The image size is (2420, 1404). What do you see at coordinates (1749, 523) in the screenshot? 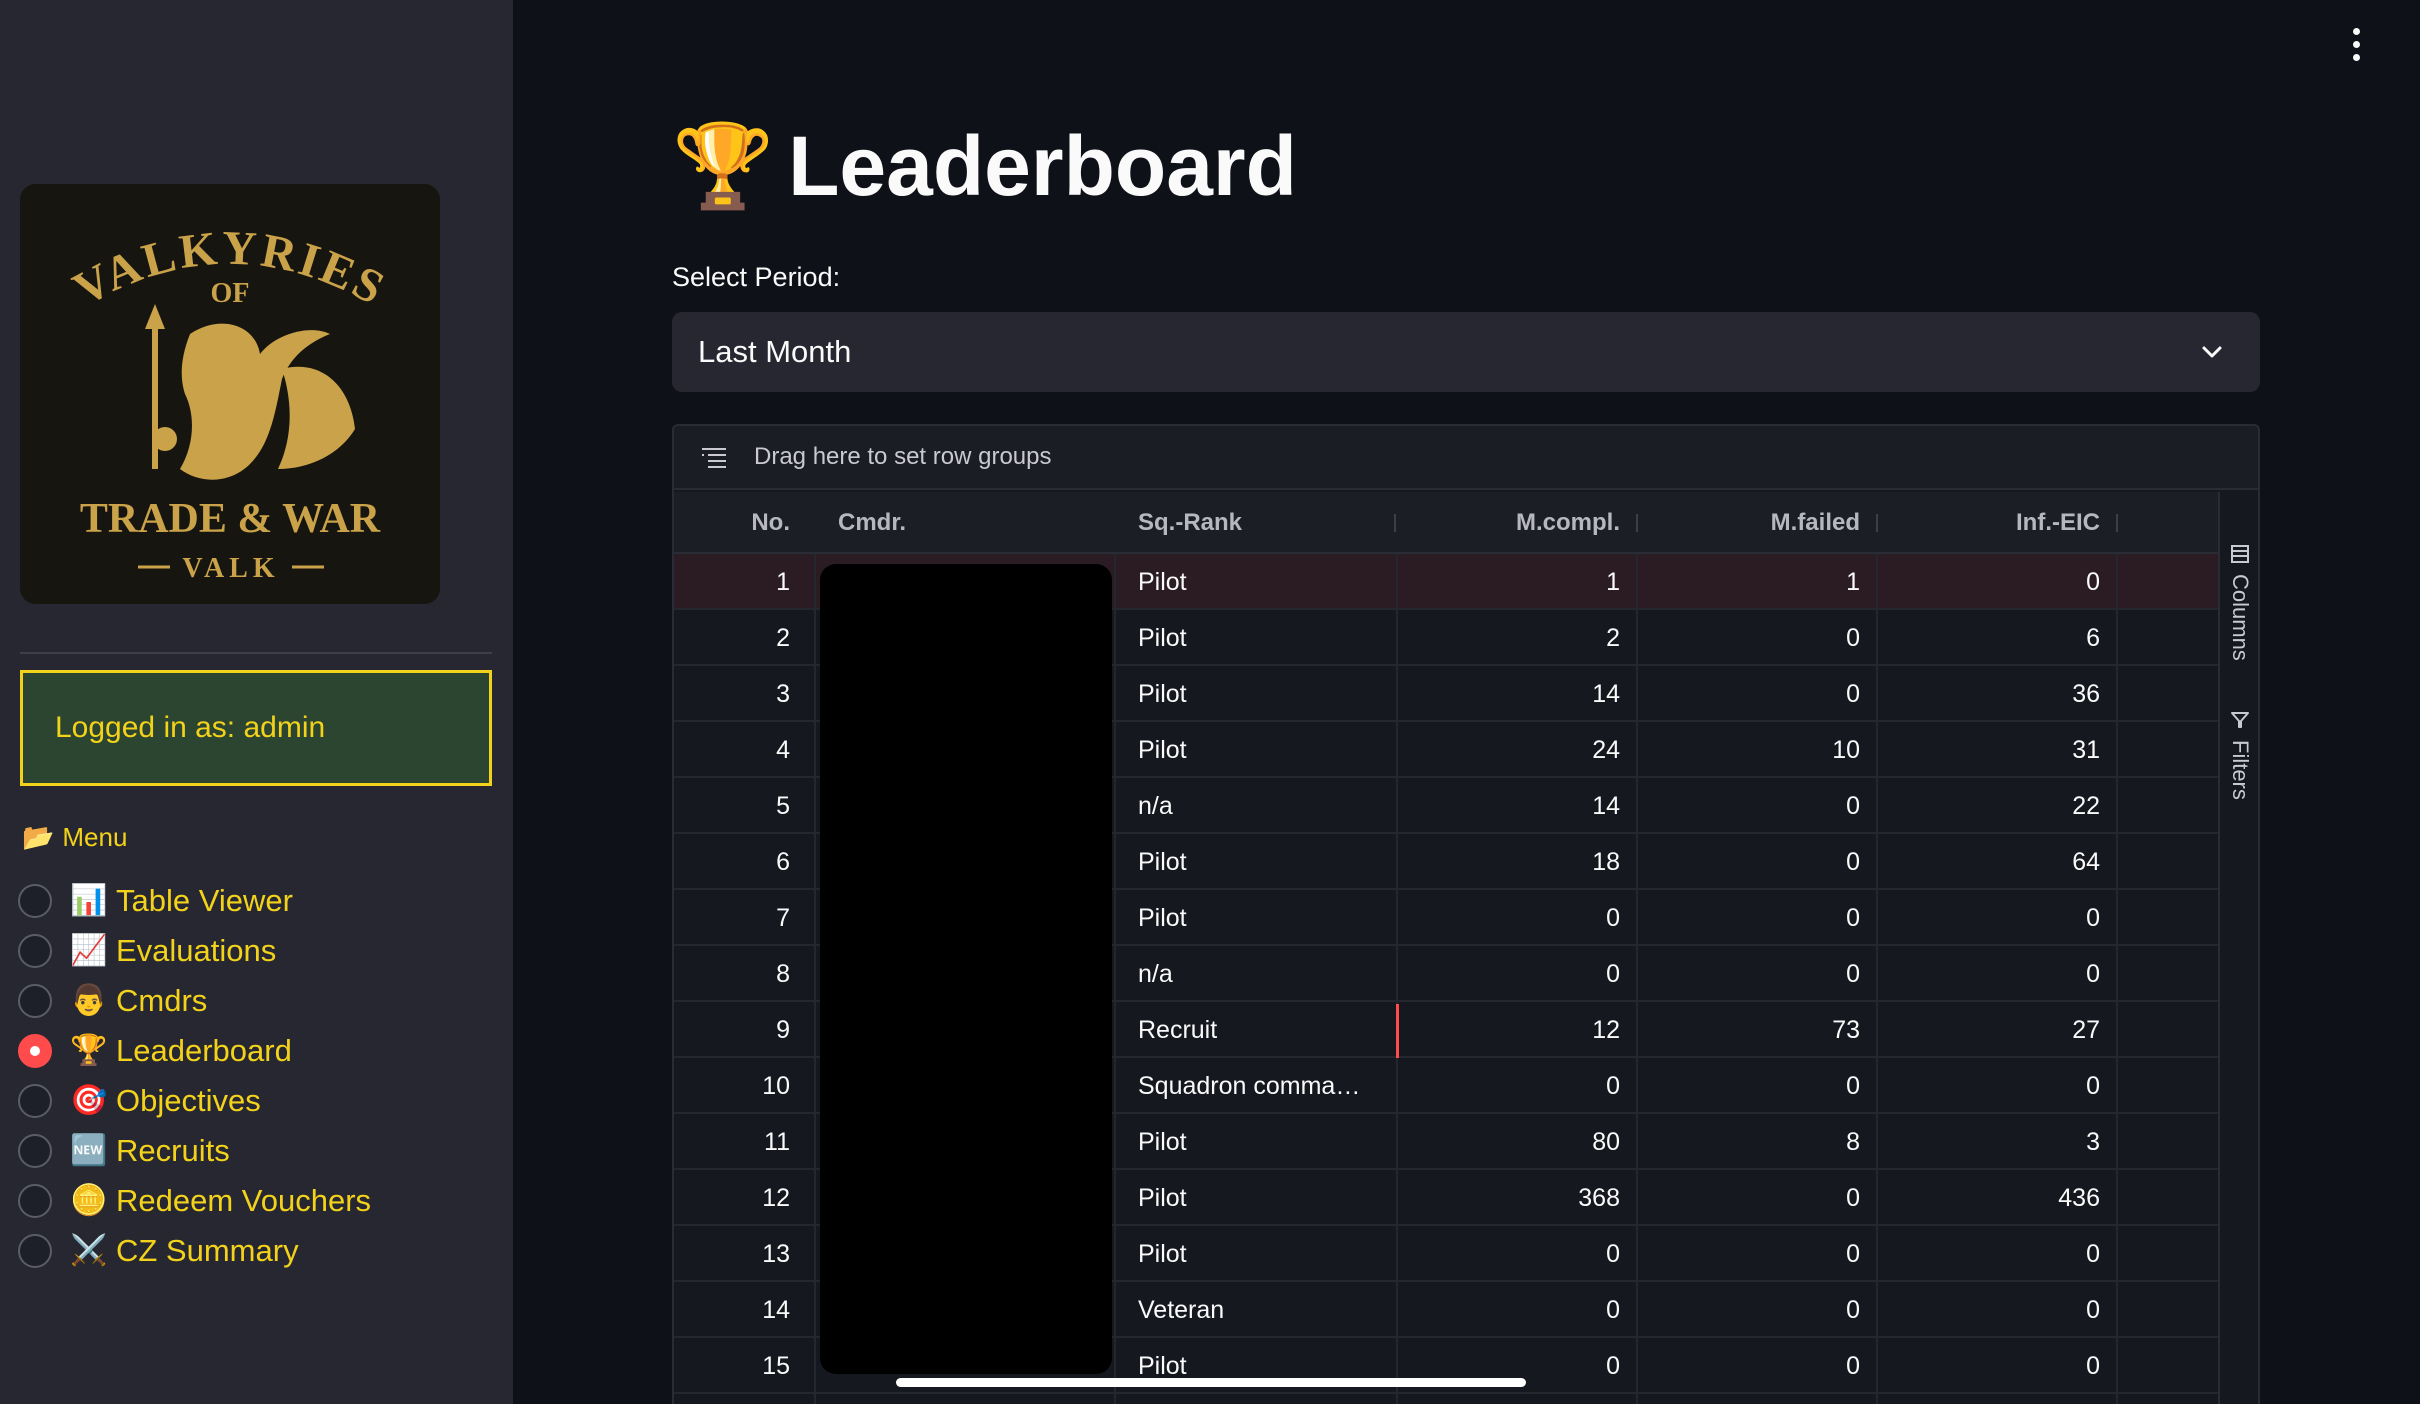
I see `column-header-m-failed: M.failed` at bounding box center [1749, 523].